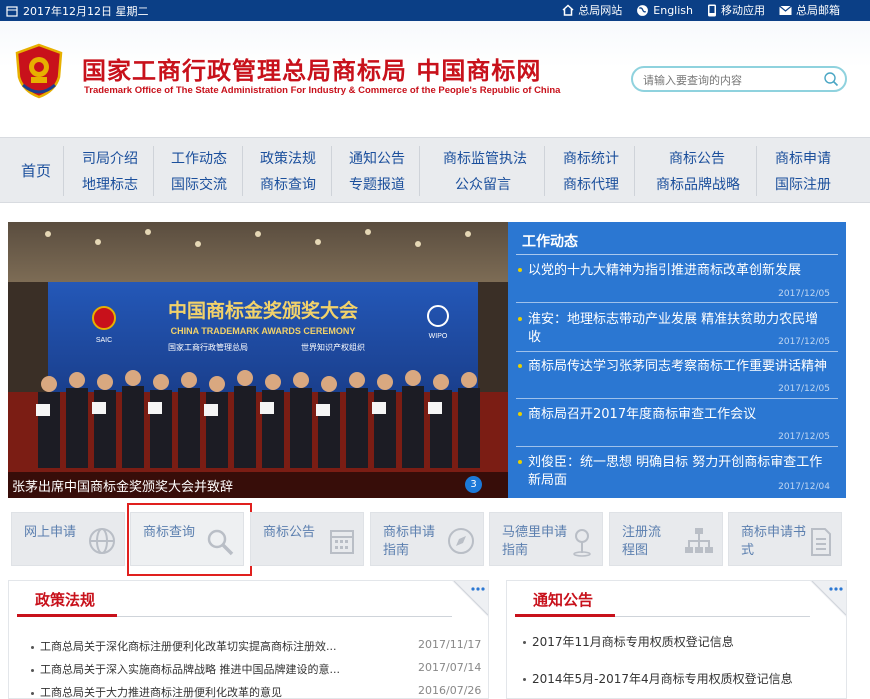 This screenshot has height=699, width=870. Describe the element at coordinates (774, 541) in the screenshot. I see `tile-label: 商标申请书式` at that location.